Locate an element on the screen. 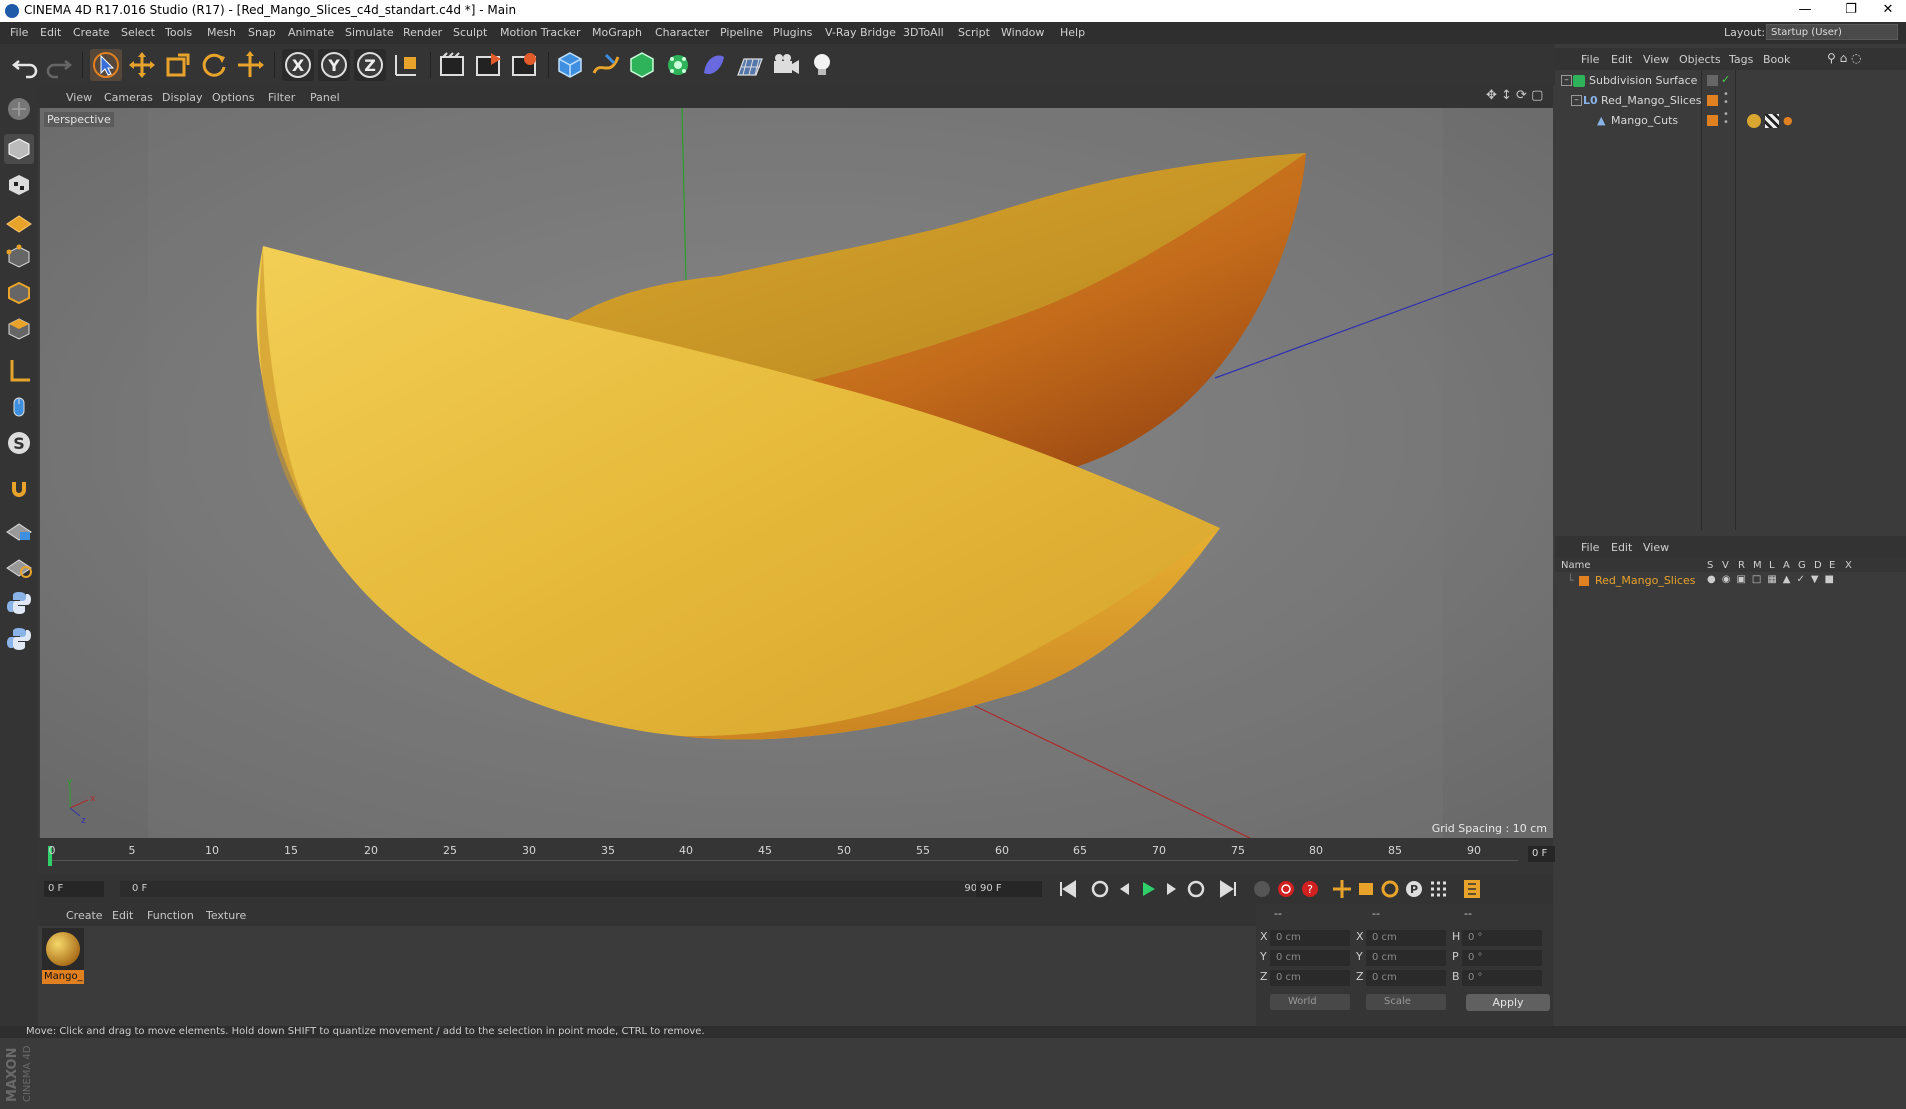 The height and width of the screenshot is (1109, 1906). cloner-icon is located at coordinates (678, 65).